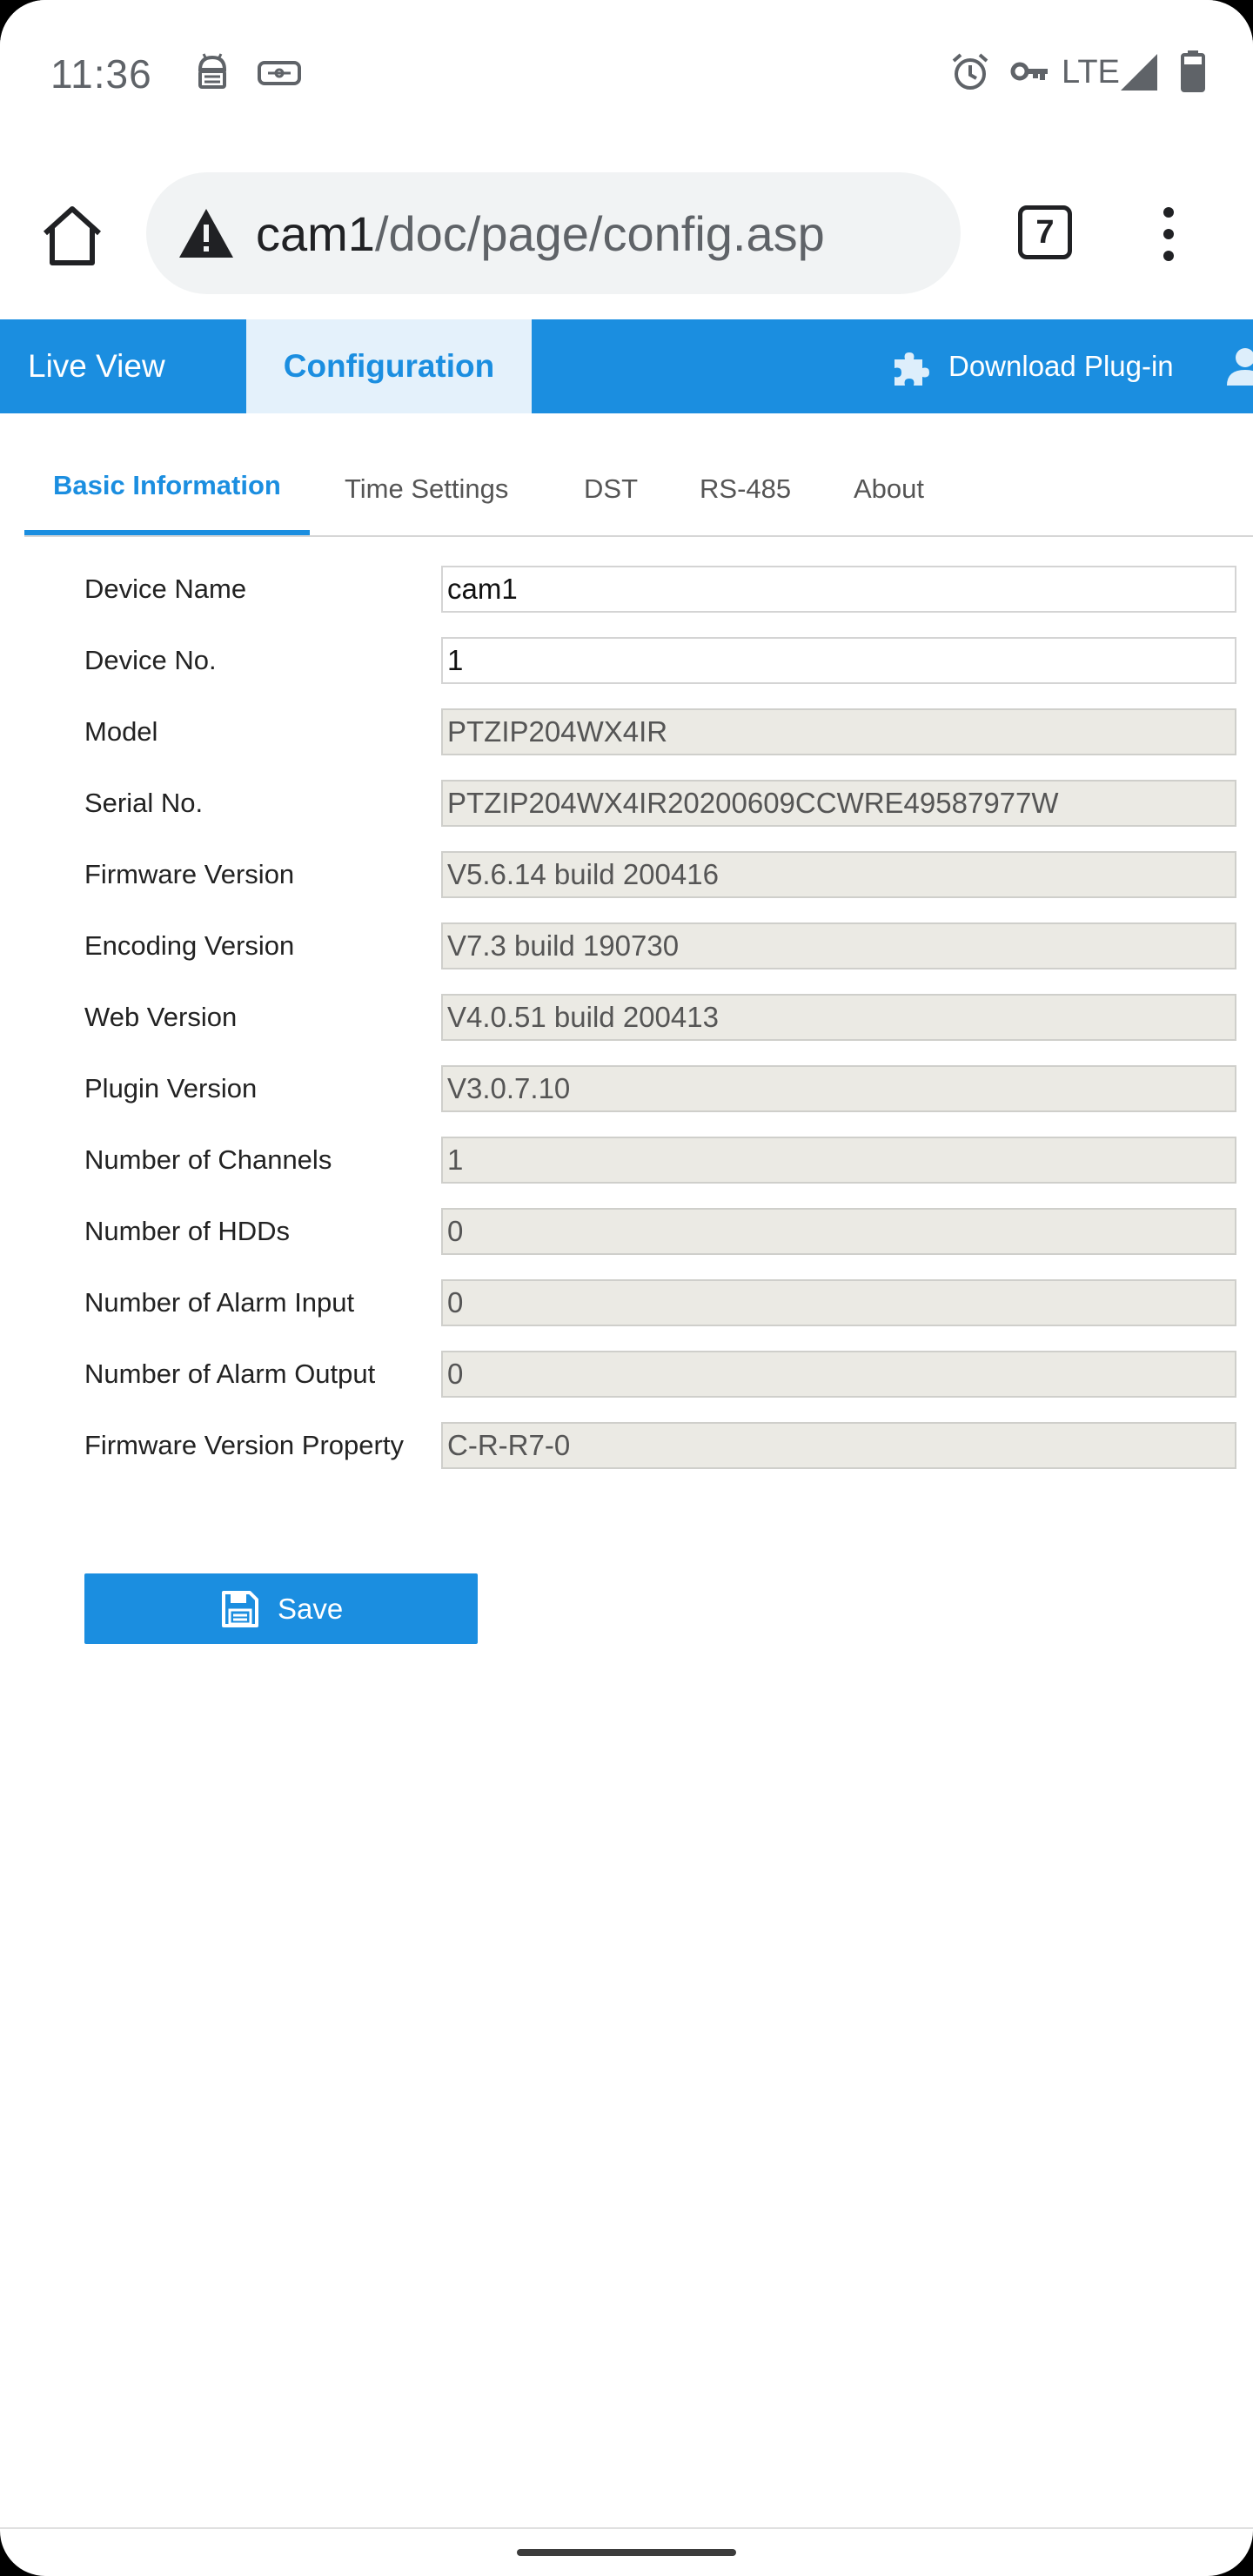  I want to click on status-time: 11:36, so click(101, 74).